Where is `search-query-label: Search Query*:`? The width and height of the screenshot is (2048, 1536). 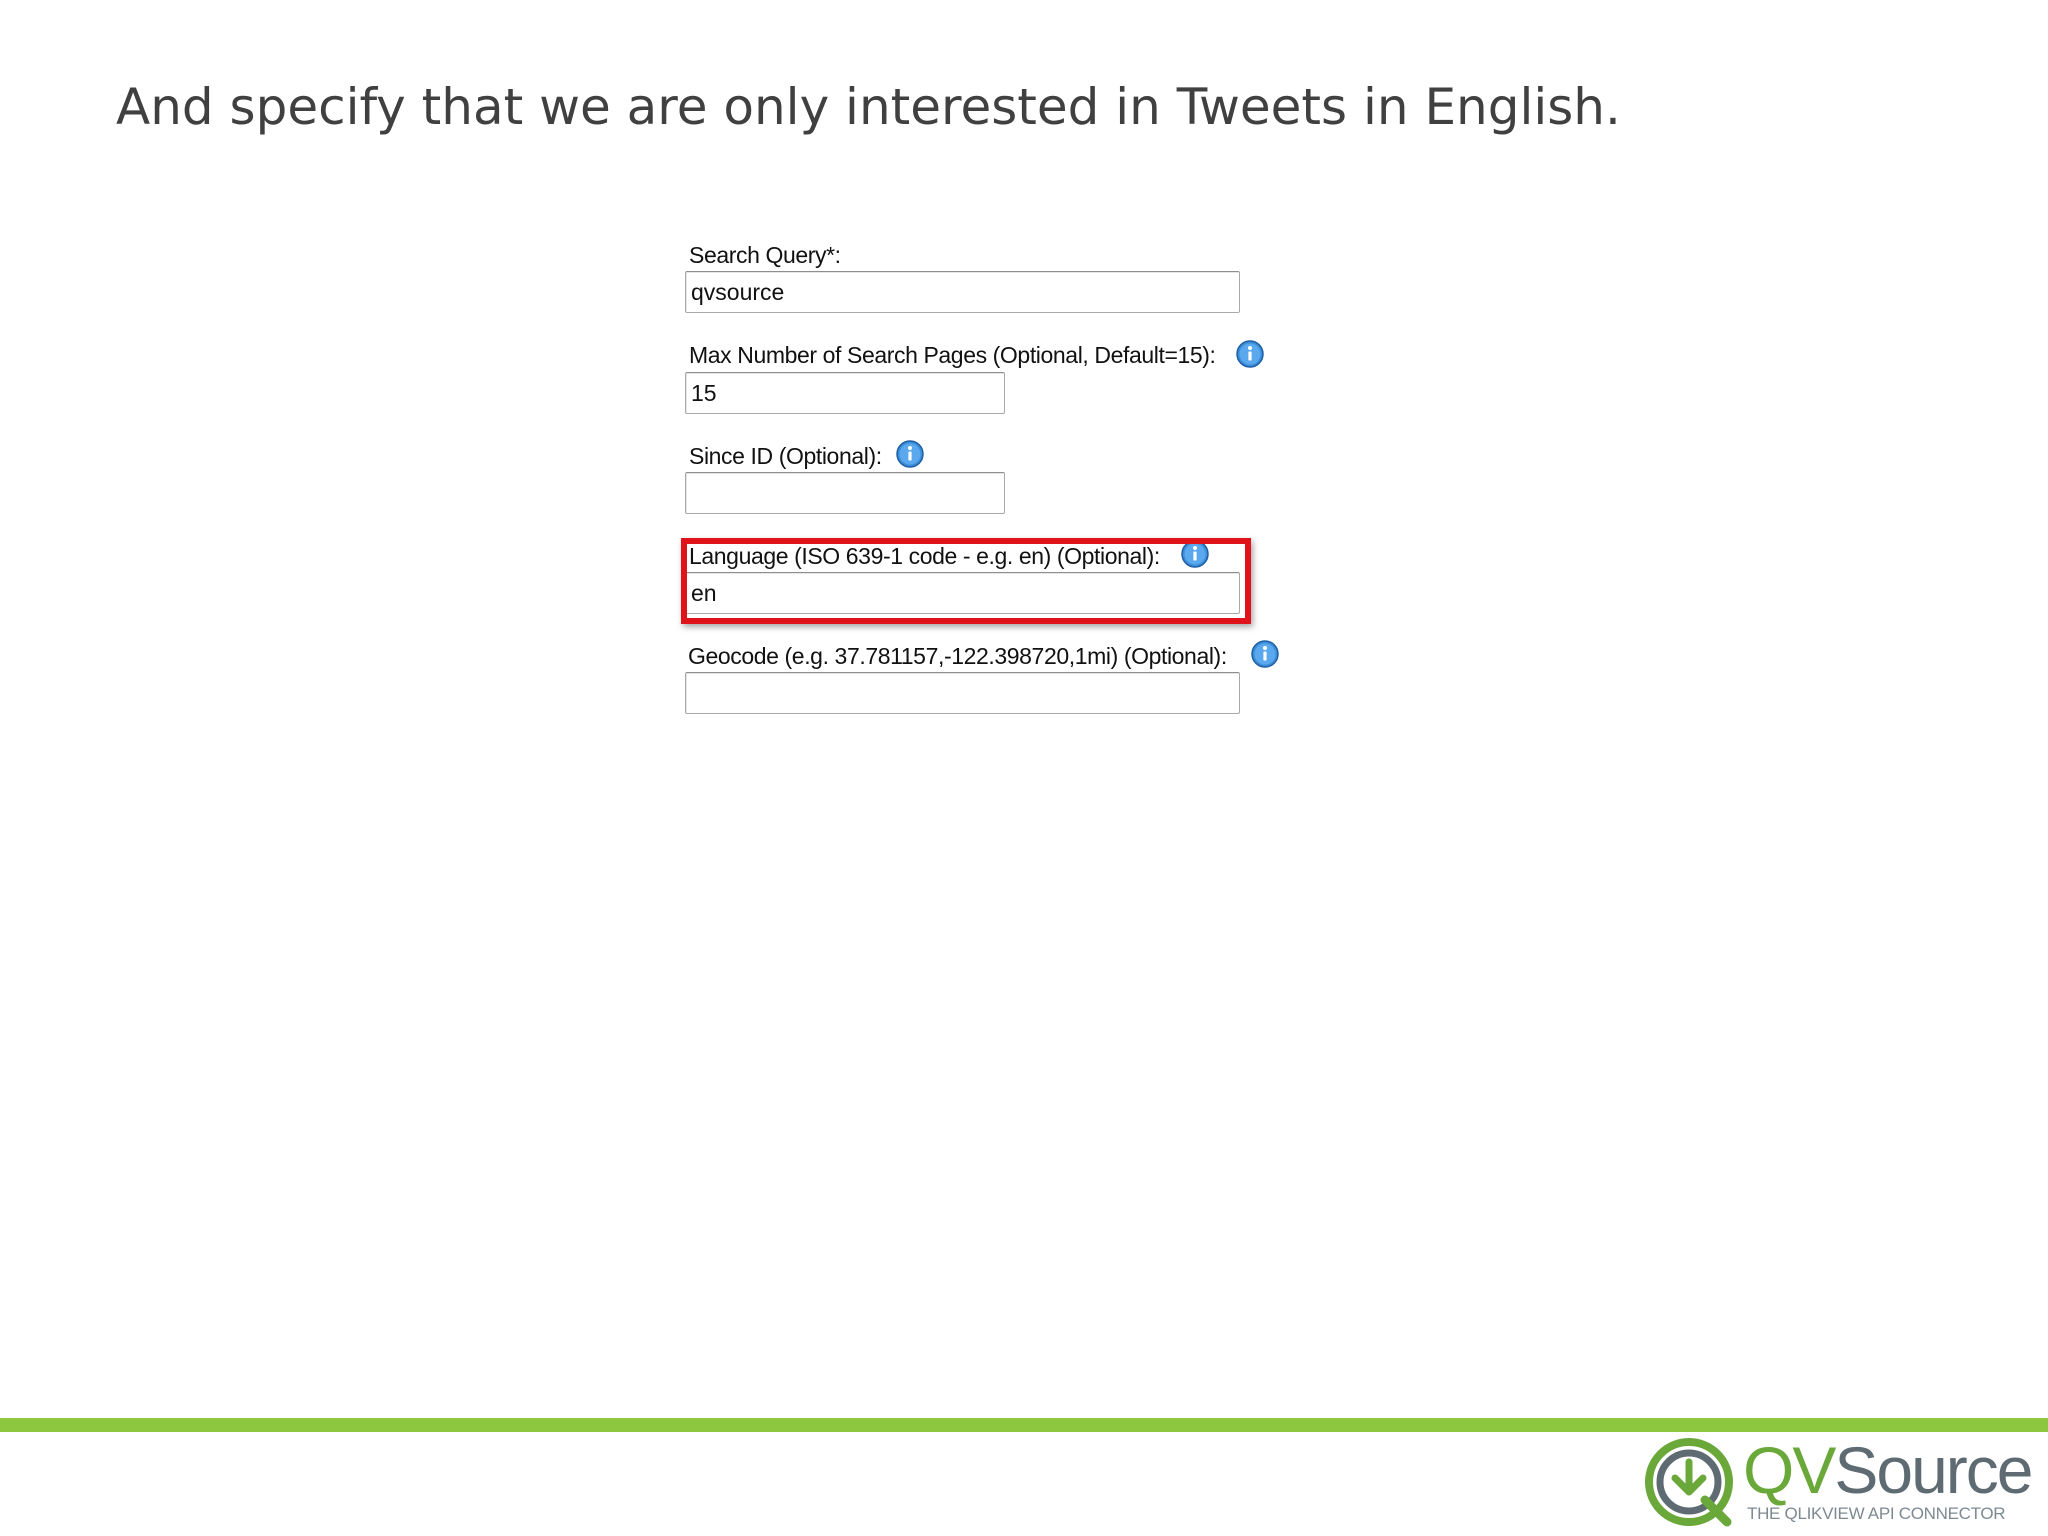
search-query-label: Search Query*: is located at coordinates (765, 255).